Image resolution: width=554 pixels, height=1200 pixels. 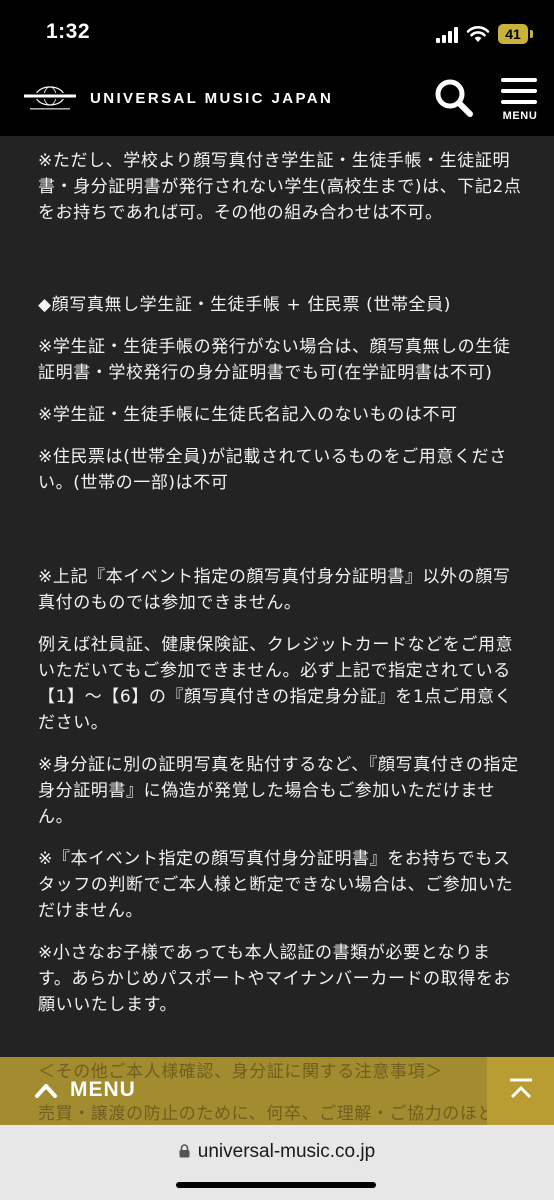 What do you see at coordinates (520, 116) in the screenshot?
I see `menu-label: MENU` at bounding box center [520, 116].